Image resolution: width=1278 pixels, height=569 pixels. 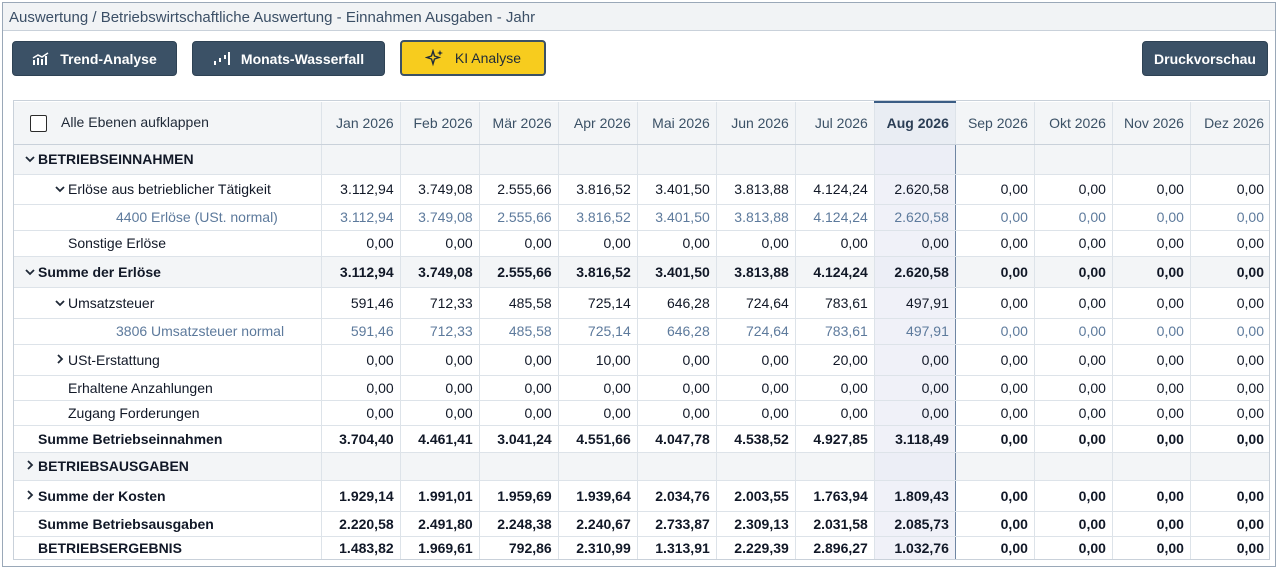 I want to click on month-header: Nov 2026, so click(x=1151, y=123).